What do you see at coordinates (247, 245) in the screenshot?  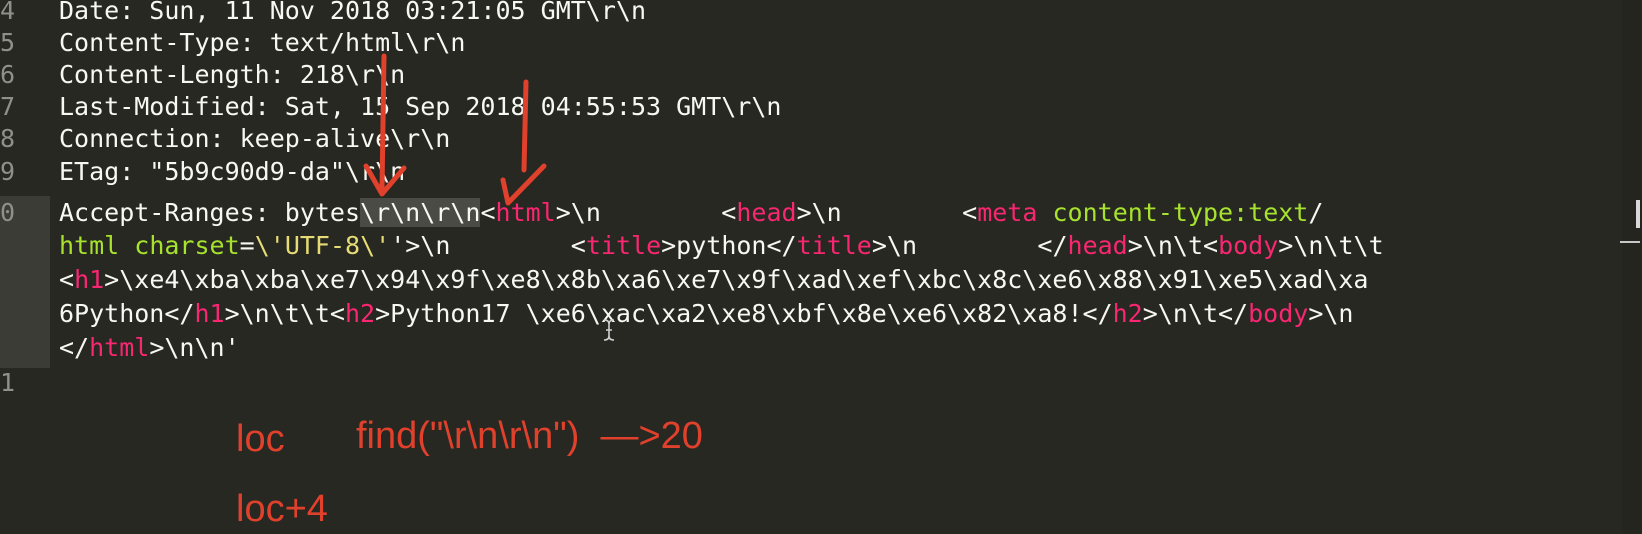 I see `code-text: =` at bounding box center [247, 245].